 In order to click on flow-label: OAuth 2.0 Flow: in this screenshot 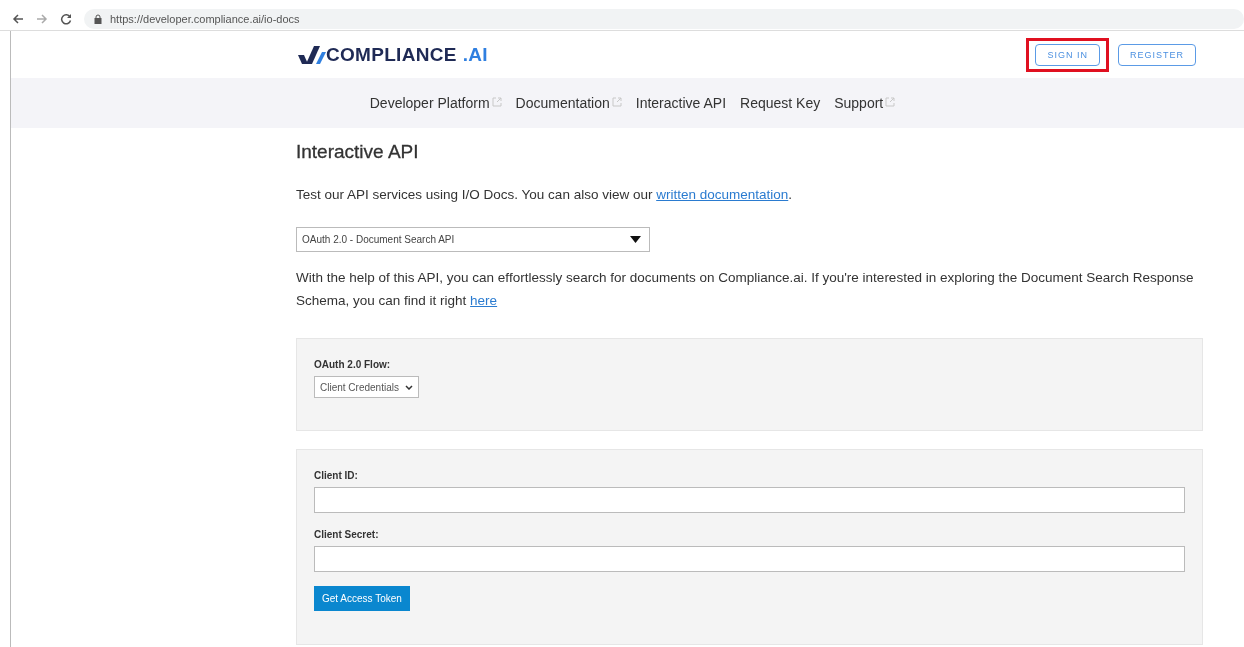, I will do `click(353, 364)`.